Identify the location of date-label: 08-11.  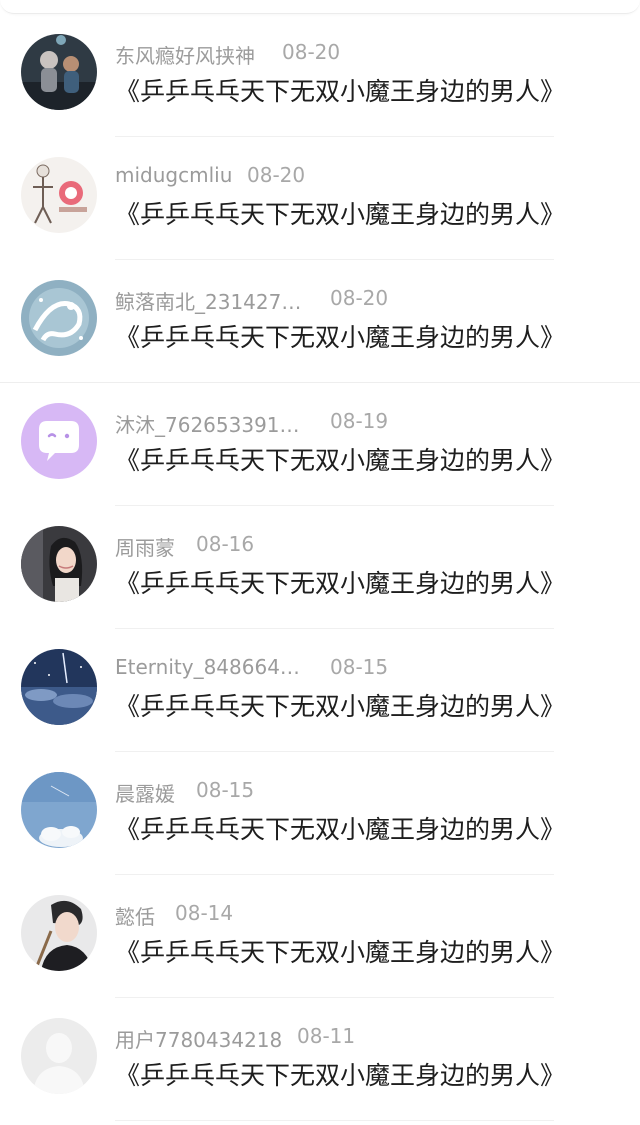
(326, 1036).